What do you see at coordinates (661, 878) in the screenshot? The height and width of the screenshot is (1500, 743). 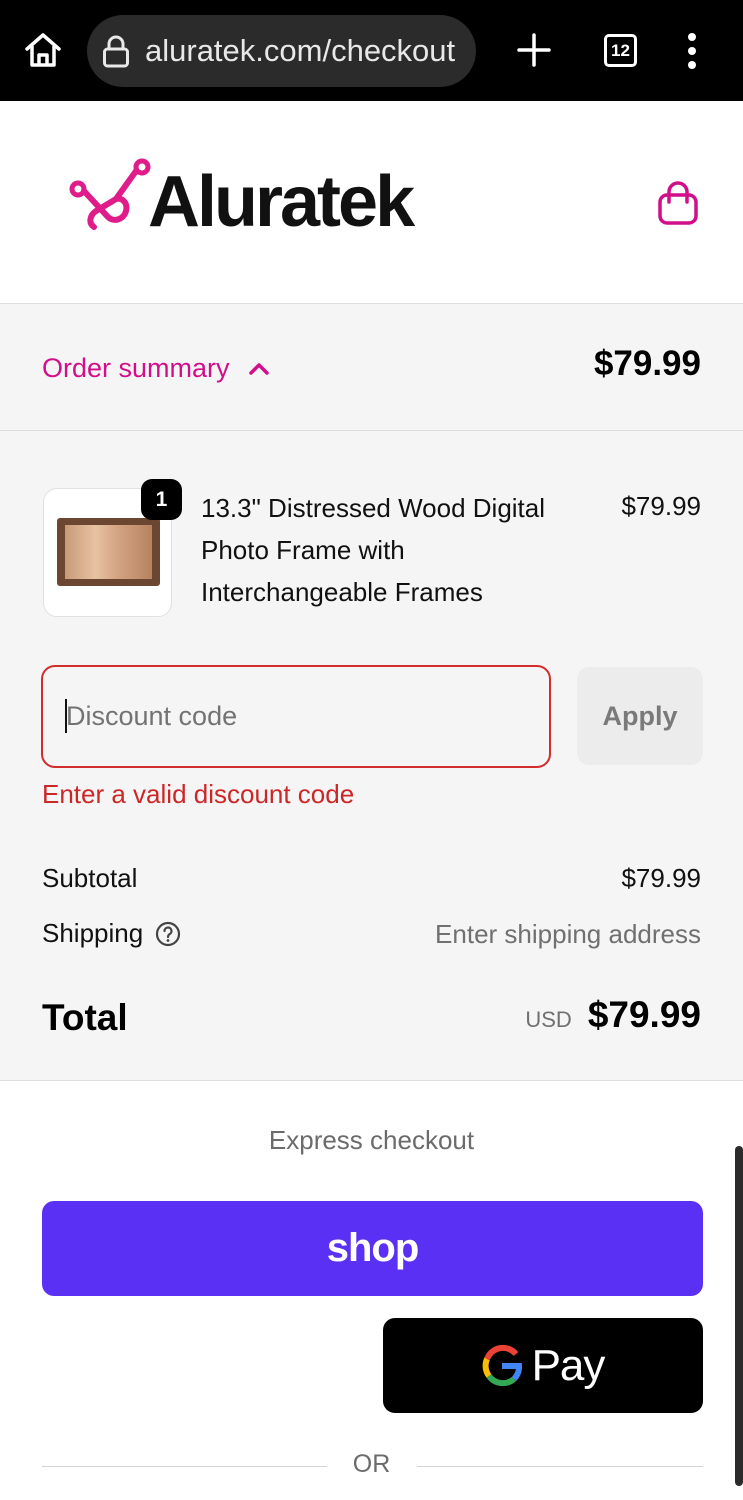 I see `subtotal-value: $79.99` at bounding box center [661, 878].